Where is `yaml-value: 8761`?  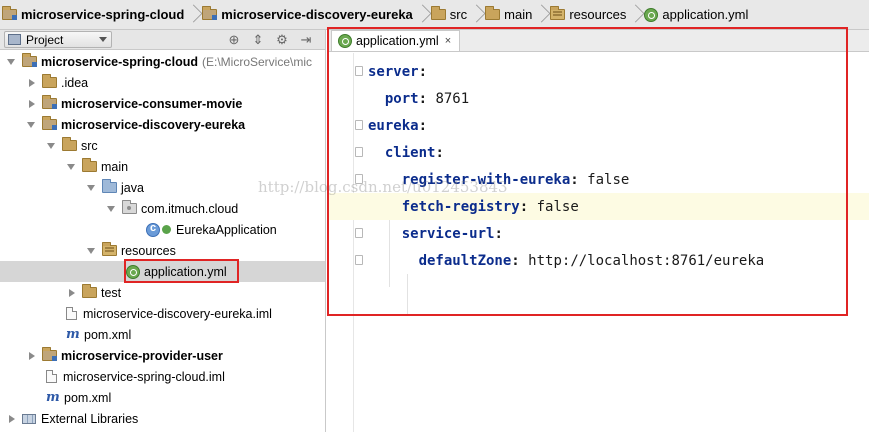 yaml-value: 8761 is located at coordinates (452, 98).